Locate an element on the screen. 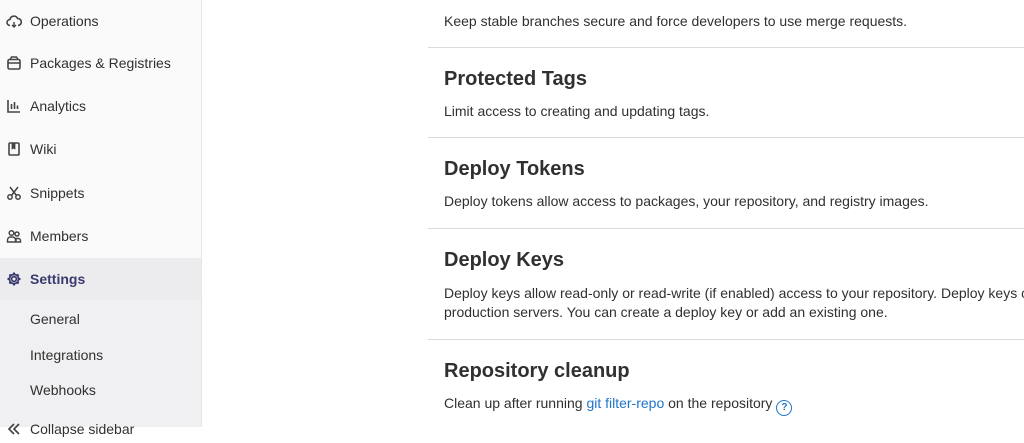 Image resolution: width=1024 pixels, height=443 pixels. sidebar-item-label: Packages & Registries is located at coordinates (100, 63).